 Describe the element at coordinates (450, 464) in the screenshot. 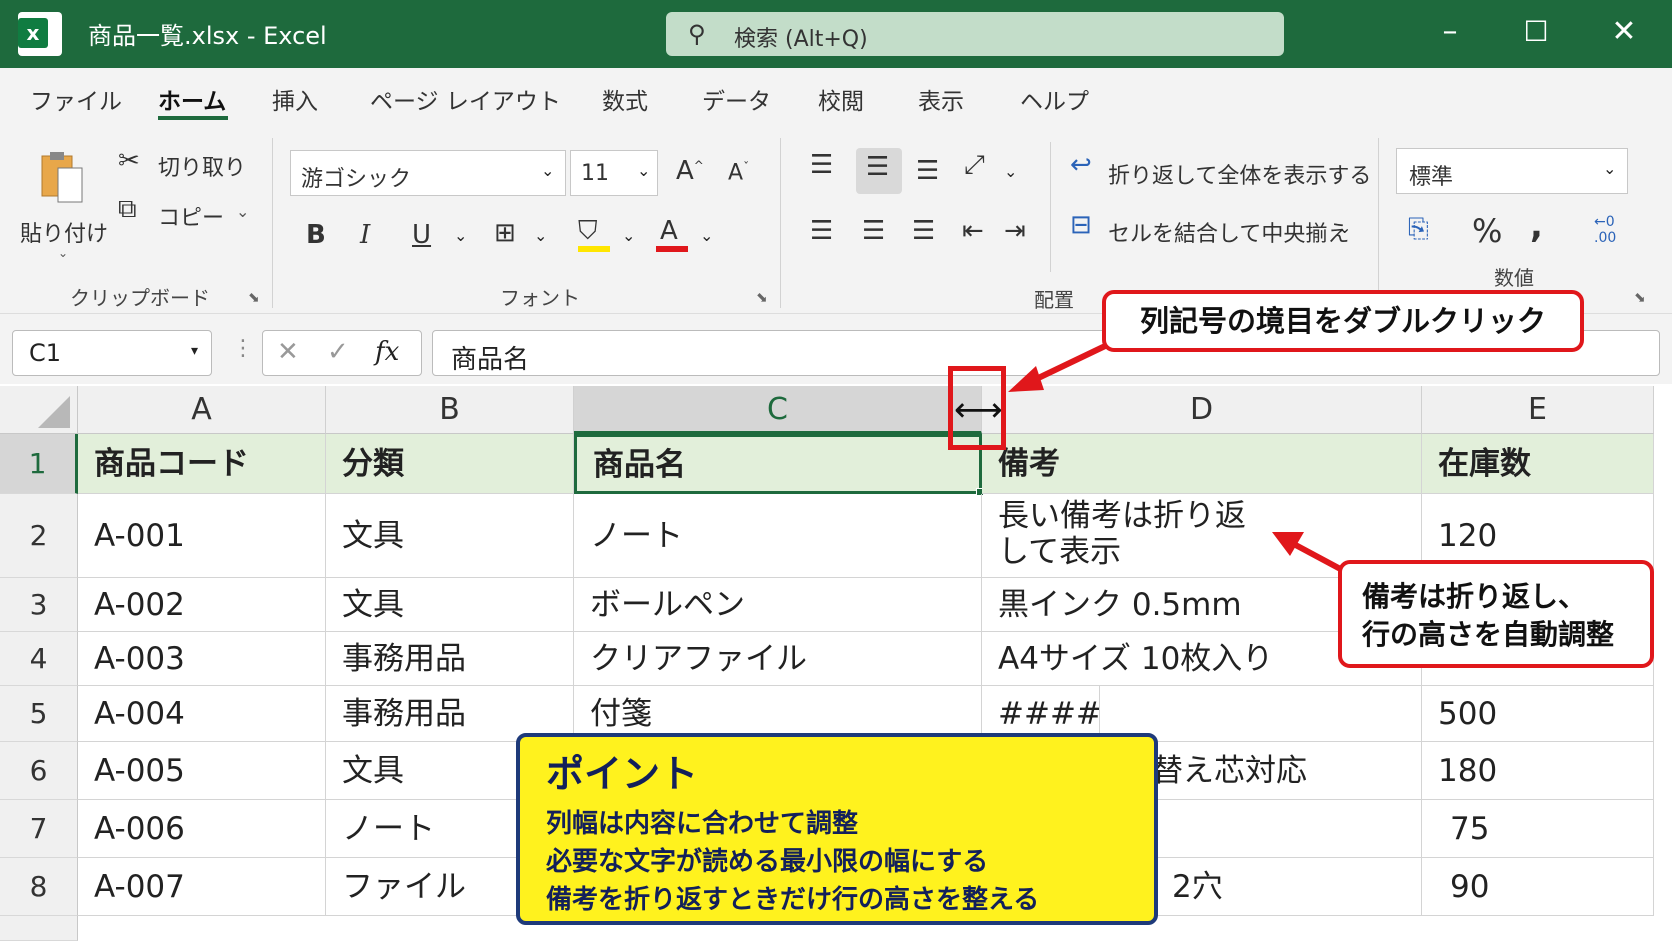

I see `cell-b1: 分類` at that location.